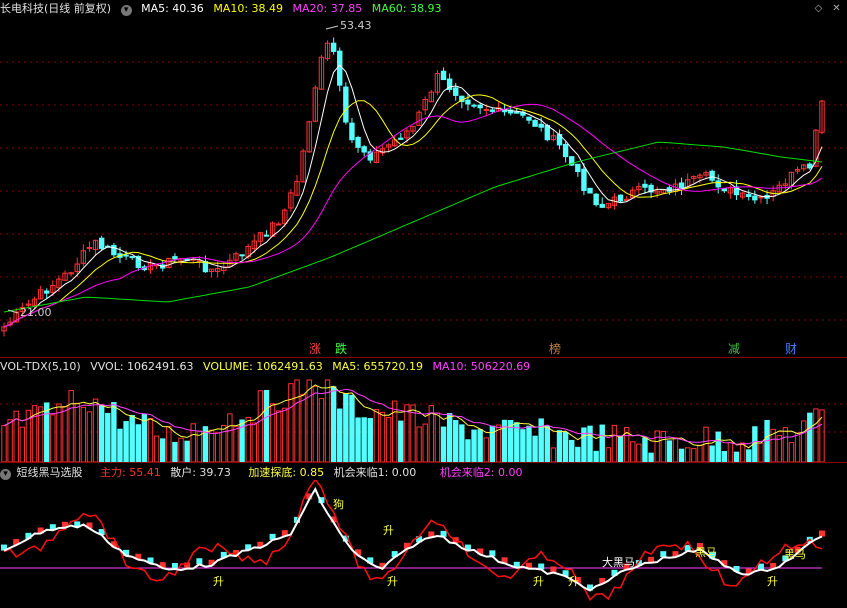  Describe the element at coordinates (315, 349) in the screenshot. I see `event-tag-zhang: 涨` at that location.